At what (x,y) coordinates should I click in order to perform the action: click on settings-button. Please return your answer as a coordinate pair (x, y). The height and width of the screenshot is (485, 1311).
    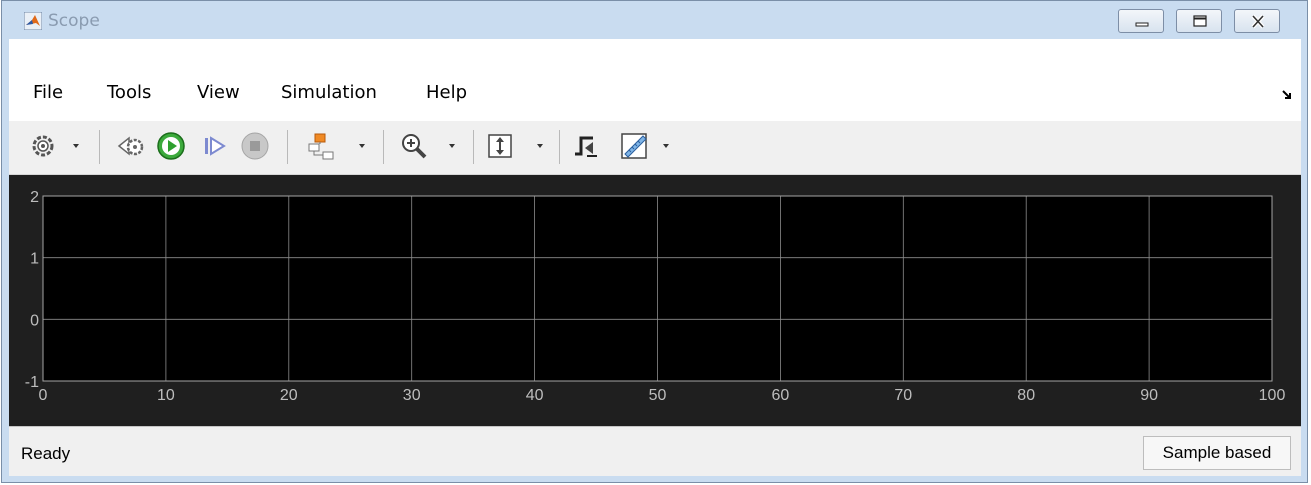
    Looking at the image, I should click on (61, 146).